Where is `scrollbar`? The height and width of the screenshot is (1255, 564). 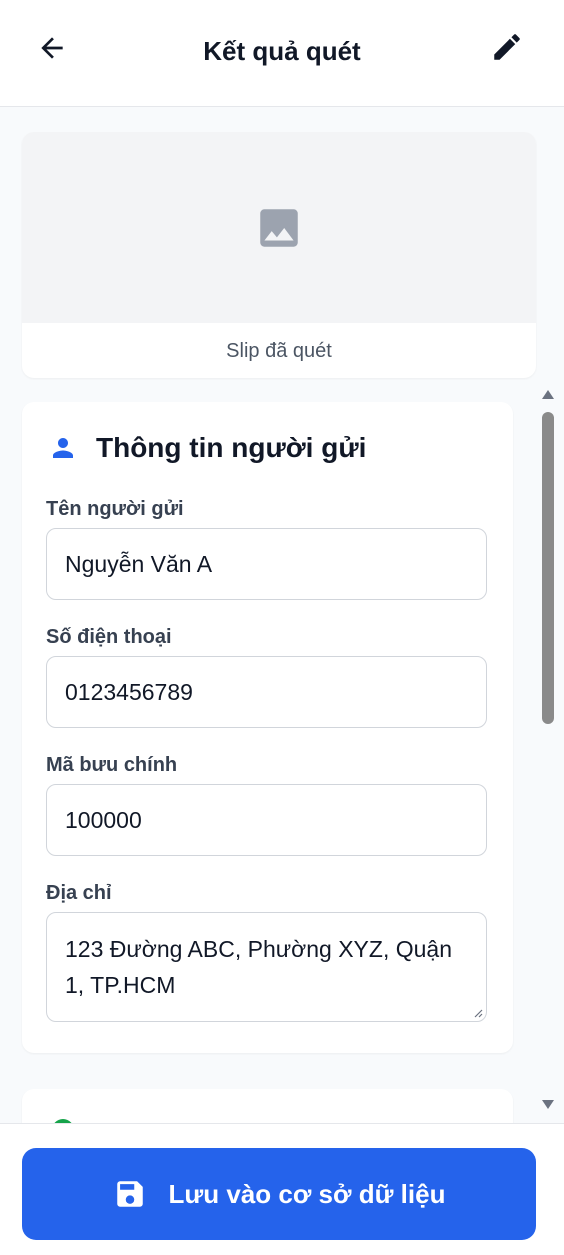 scrollbar is located at coordinates (548, 751).